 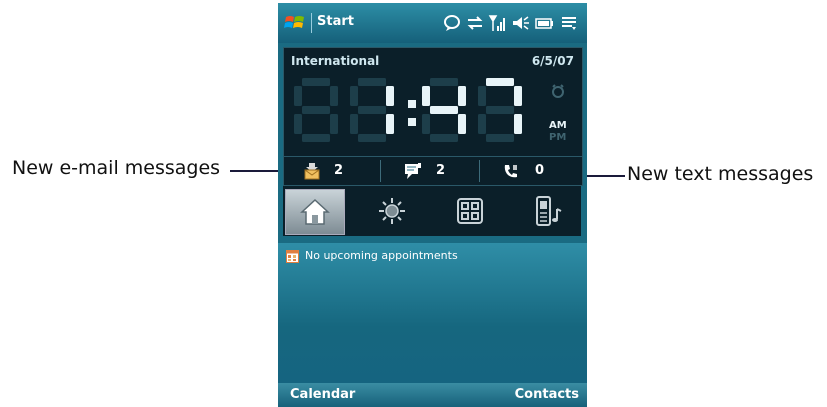 What do you see at coordinates (430, 171) in the screenshot?
I see `text-message-notification: 2` at bounding box center [430, 171].